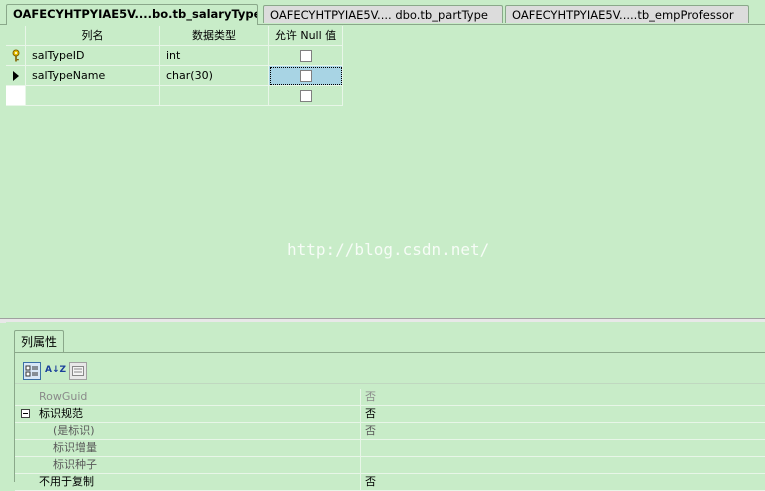  Describe the element at coordinates (306, 36) in the screenshot. I see `allow-null-header: 允许 Null 值` at that location.